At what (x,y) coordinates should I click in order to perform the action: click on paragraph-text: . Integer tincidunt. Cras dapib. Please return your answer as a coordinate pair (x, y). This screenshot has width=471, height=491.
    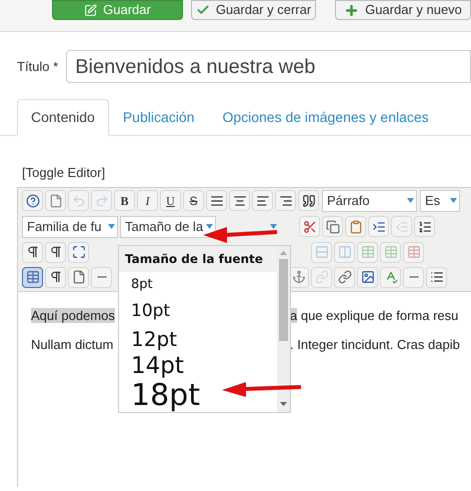
    Looking at the image, I should click on (375, 344).